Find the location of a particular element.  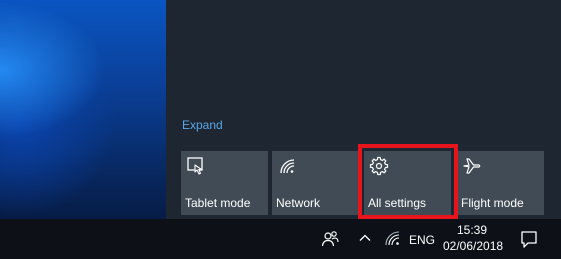

language-indicator: ENG is located at coordinates (422, 240).